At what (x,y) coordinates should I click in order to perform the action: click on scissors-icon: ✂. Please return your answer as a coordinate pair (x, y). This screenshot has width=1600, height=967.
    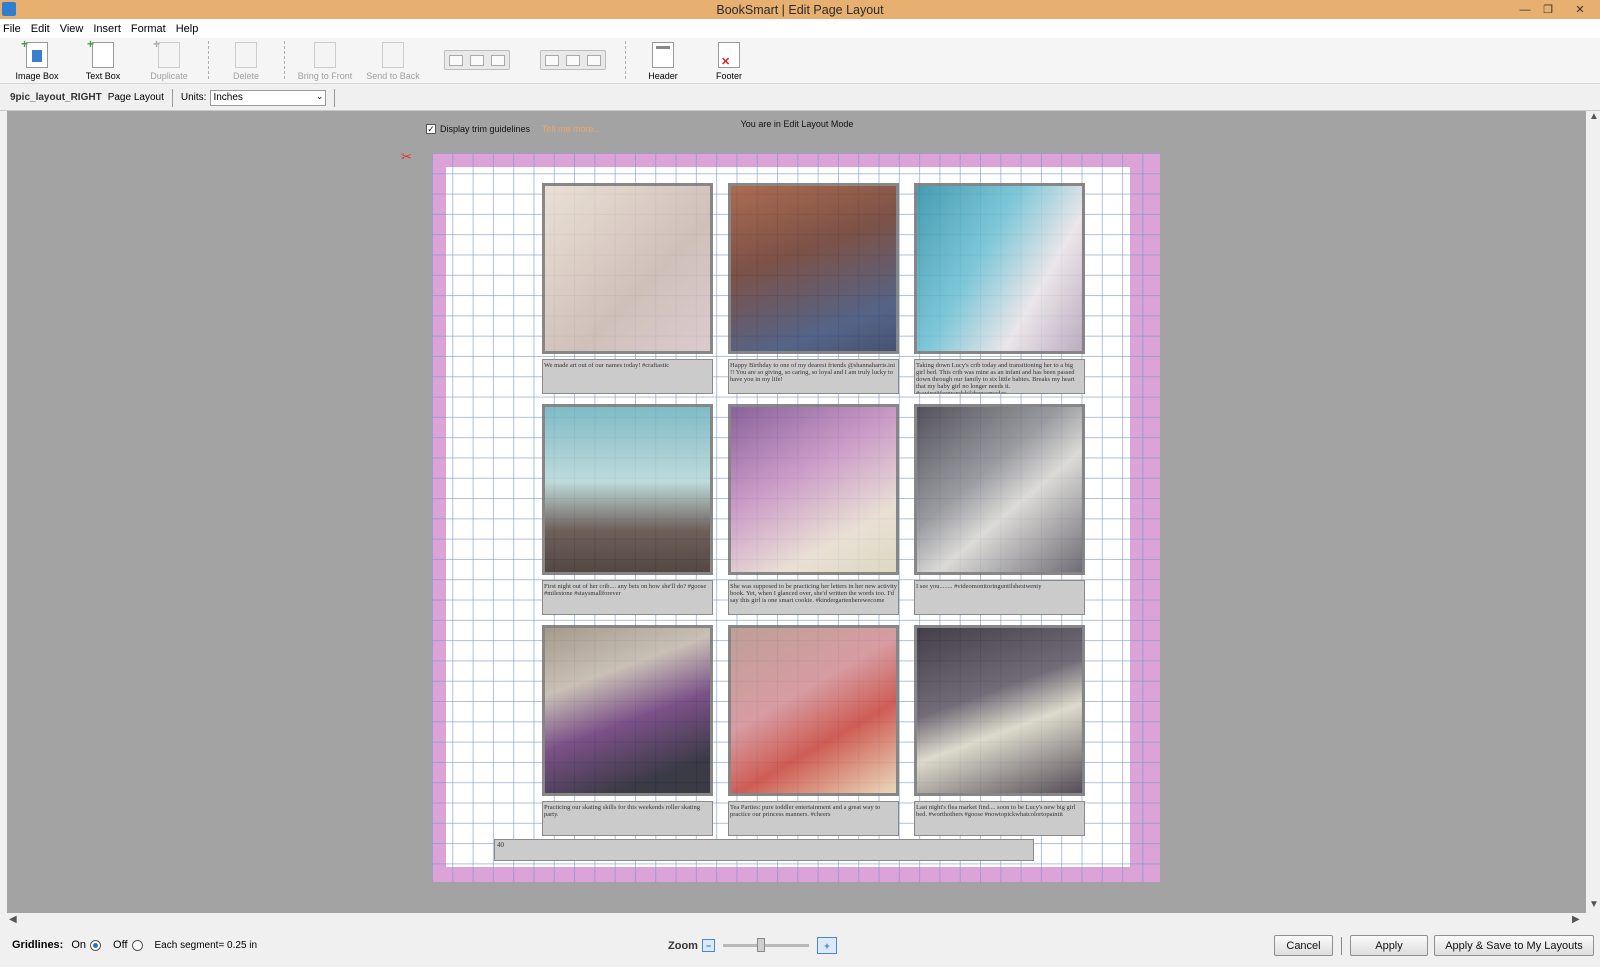
    Looking at the image, I should click on (406, 156).